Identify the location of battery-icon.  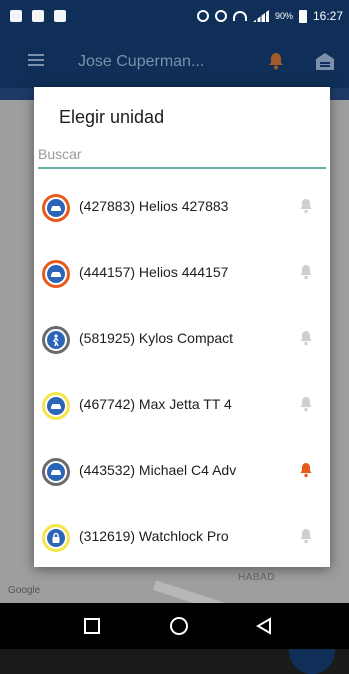
(302, 16).